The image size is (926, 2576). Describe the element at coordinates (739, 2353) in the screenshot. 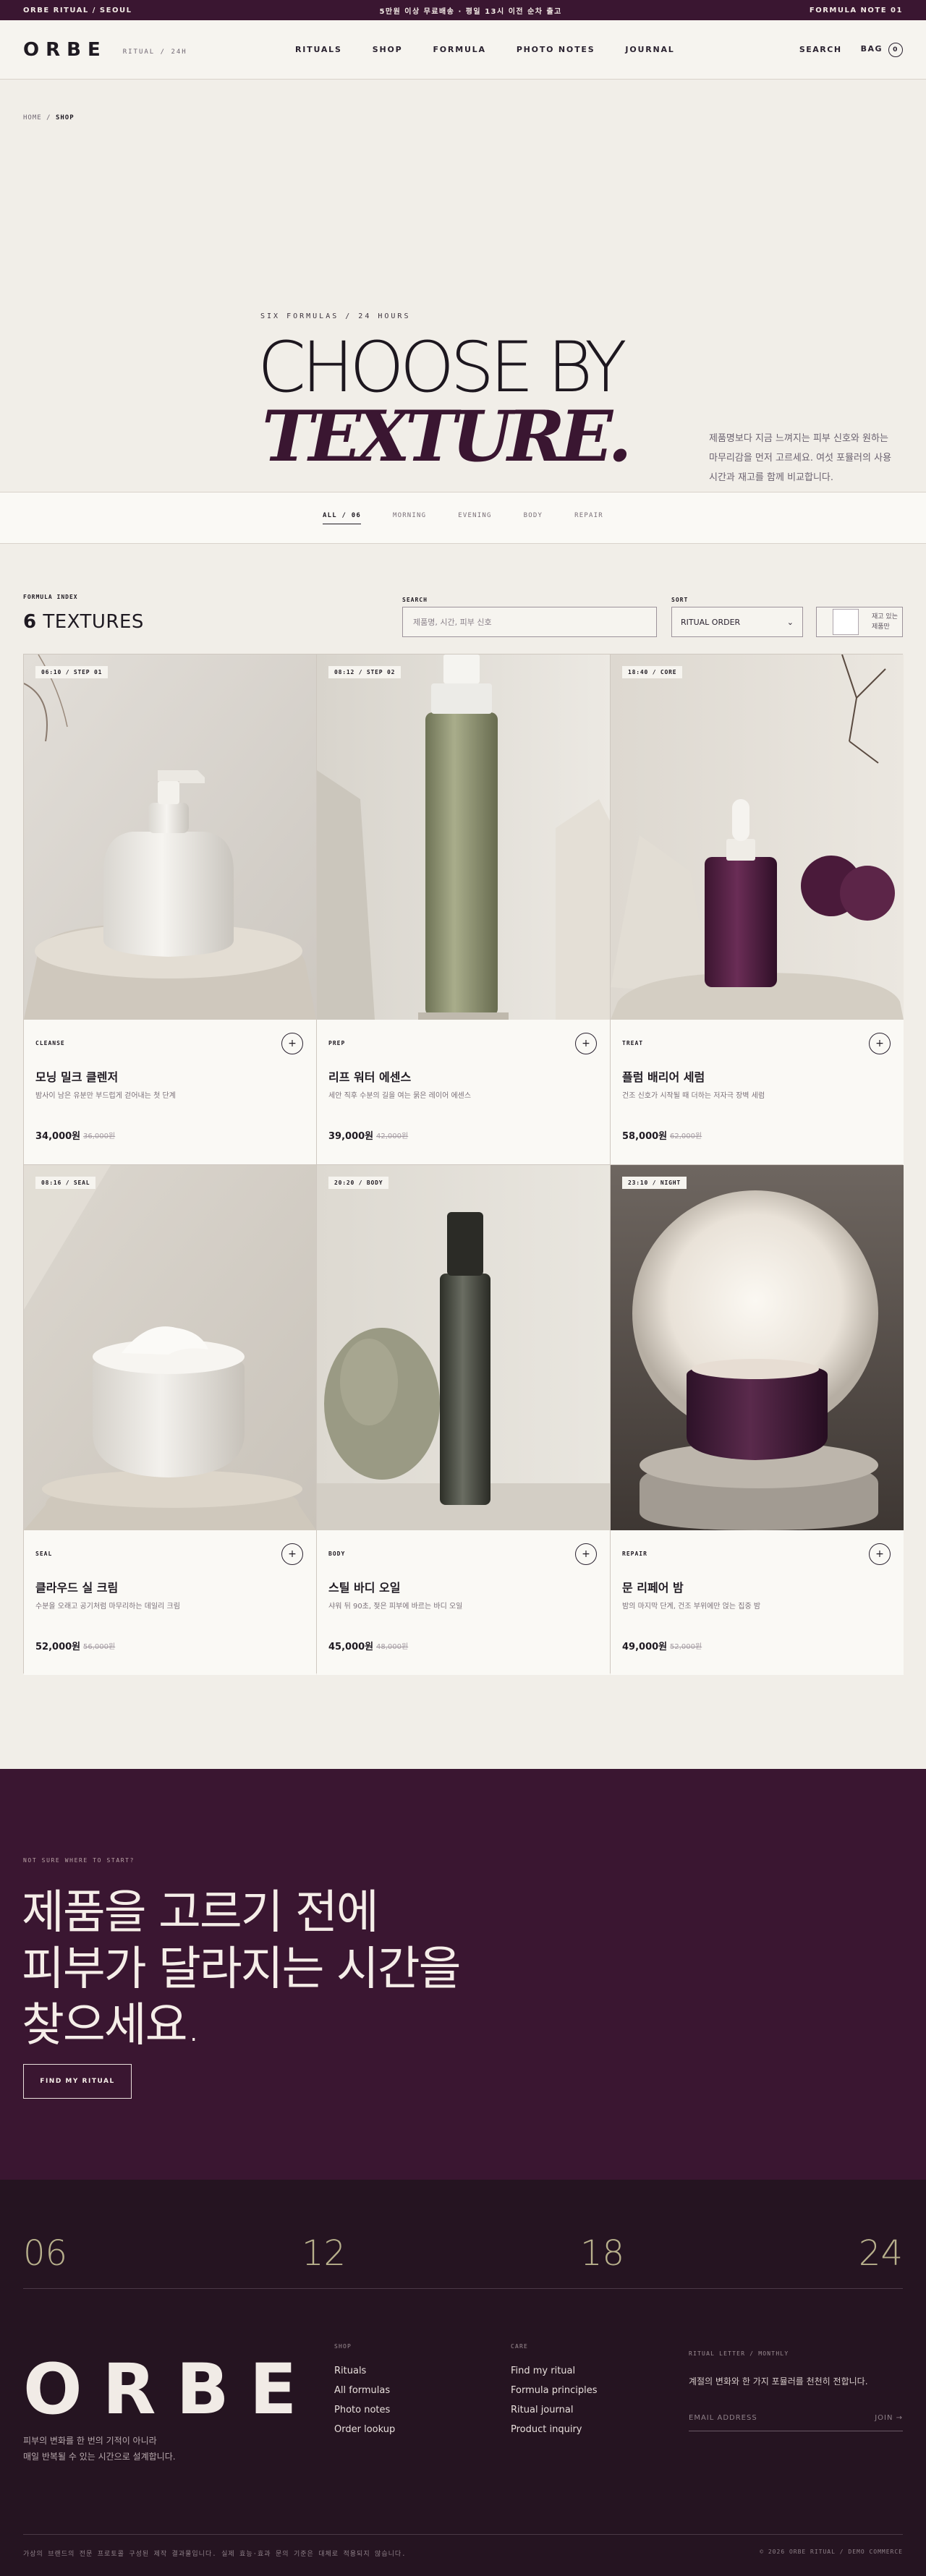

I see `newsletter-label: RITUAL LETTER / MONTHLY` at that location.